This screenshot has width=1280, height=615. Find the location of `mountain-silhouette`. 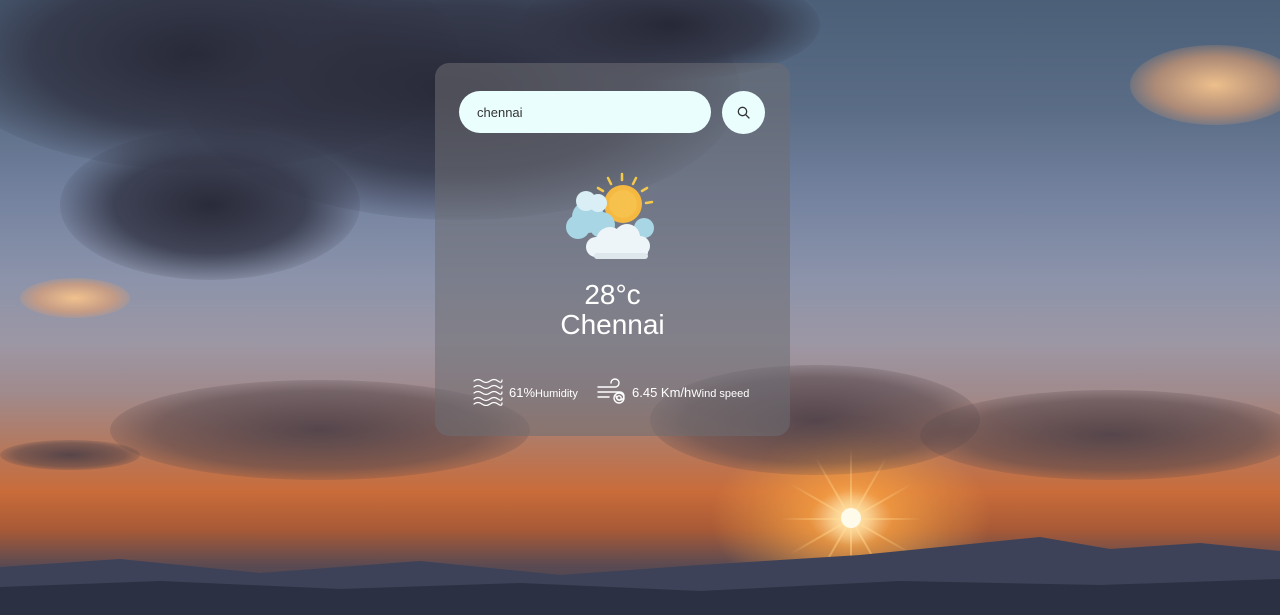

mountain-silhouette is located at coordinates (640, 576).